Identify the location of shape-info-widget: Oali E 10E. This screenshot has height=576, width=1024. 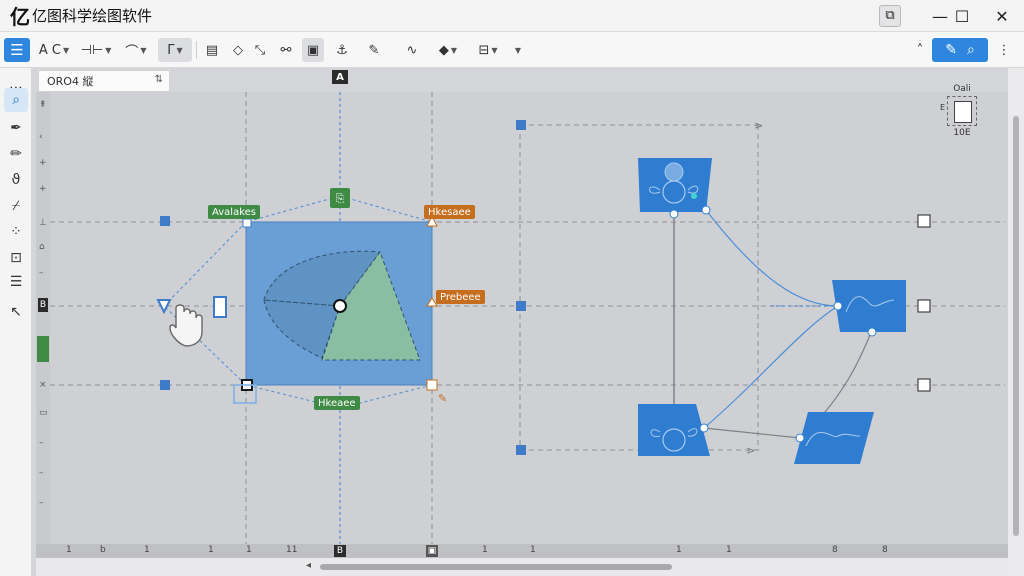
(962, 115).